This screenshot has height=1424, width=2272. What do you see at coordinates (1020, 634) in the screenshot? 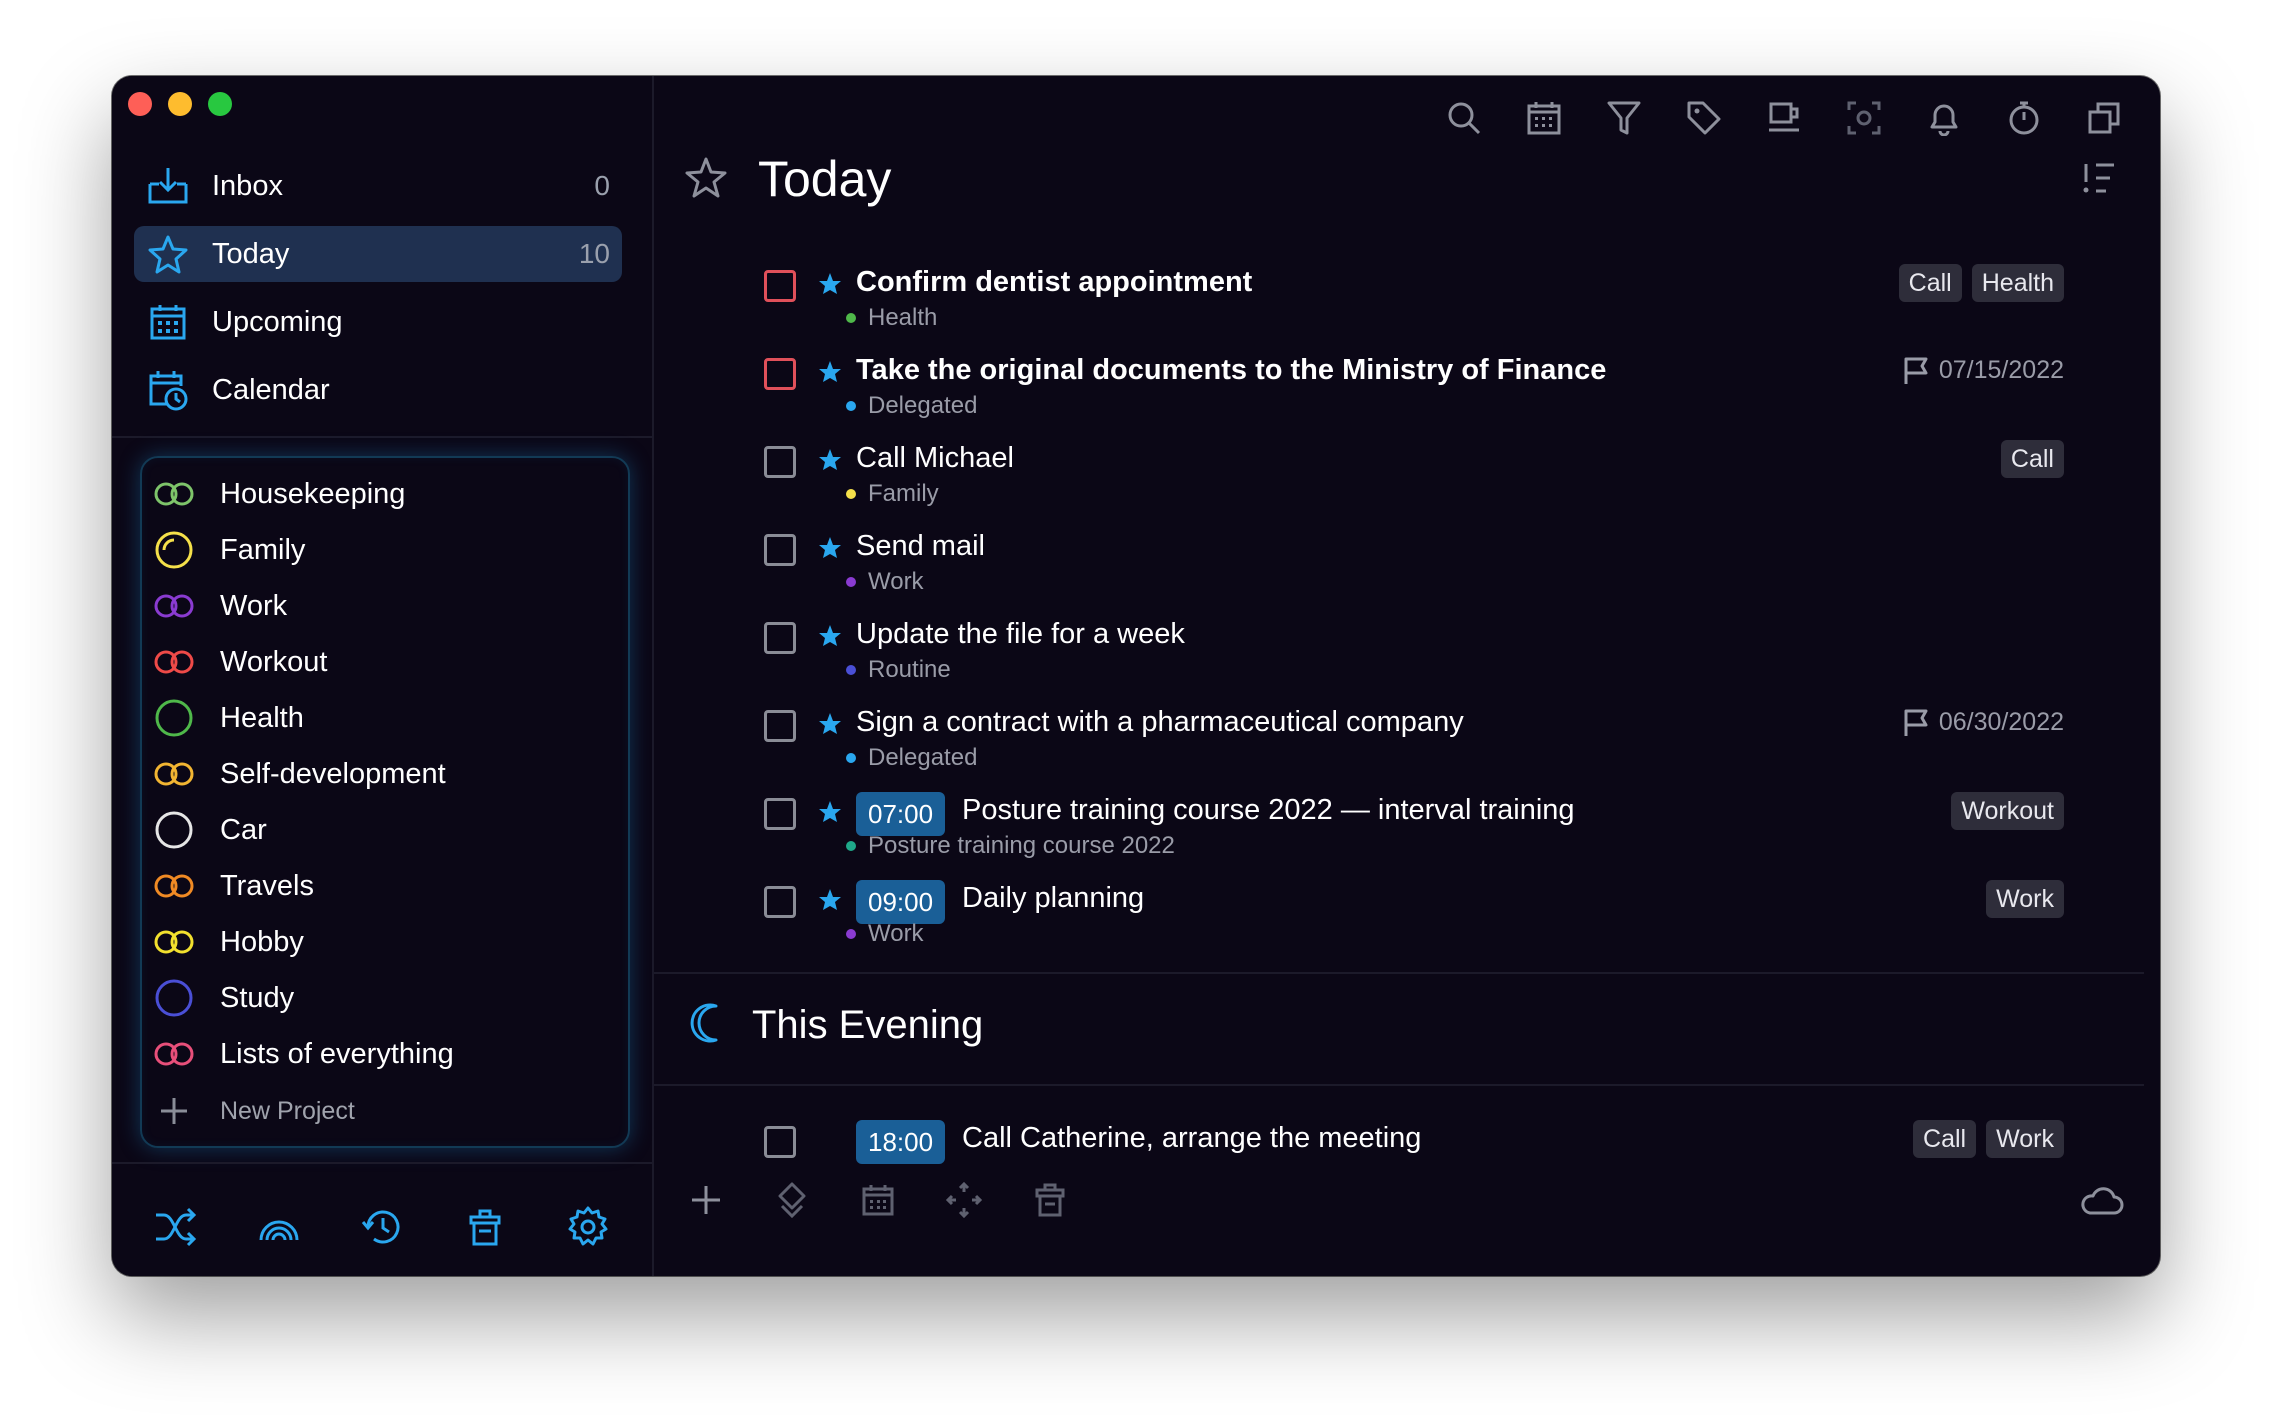
I see `task-title: Update the file for a week` at bounding box center [1020, 634].